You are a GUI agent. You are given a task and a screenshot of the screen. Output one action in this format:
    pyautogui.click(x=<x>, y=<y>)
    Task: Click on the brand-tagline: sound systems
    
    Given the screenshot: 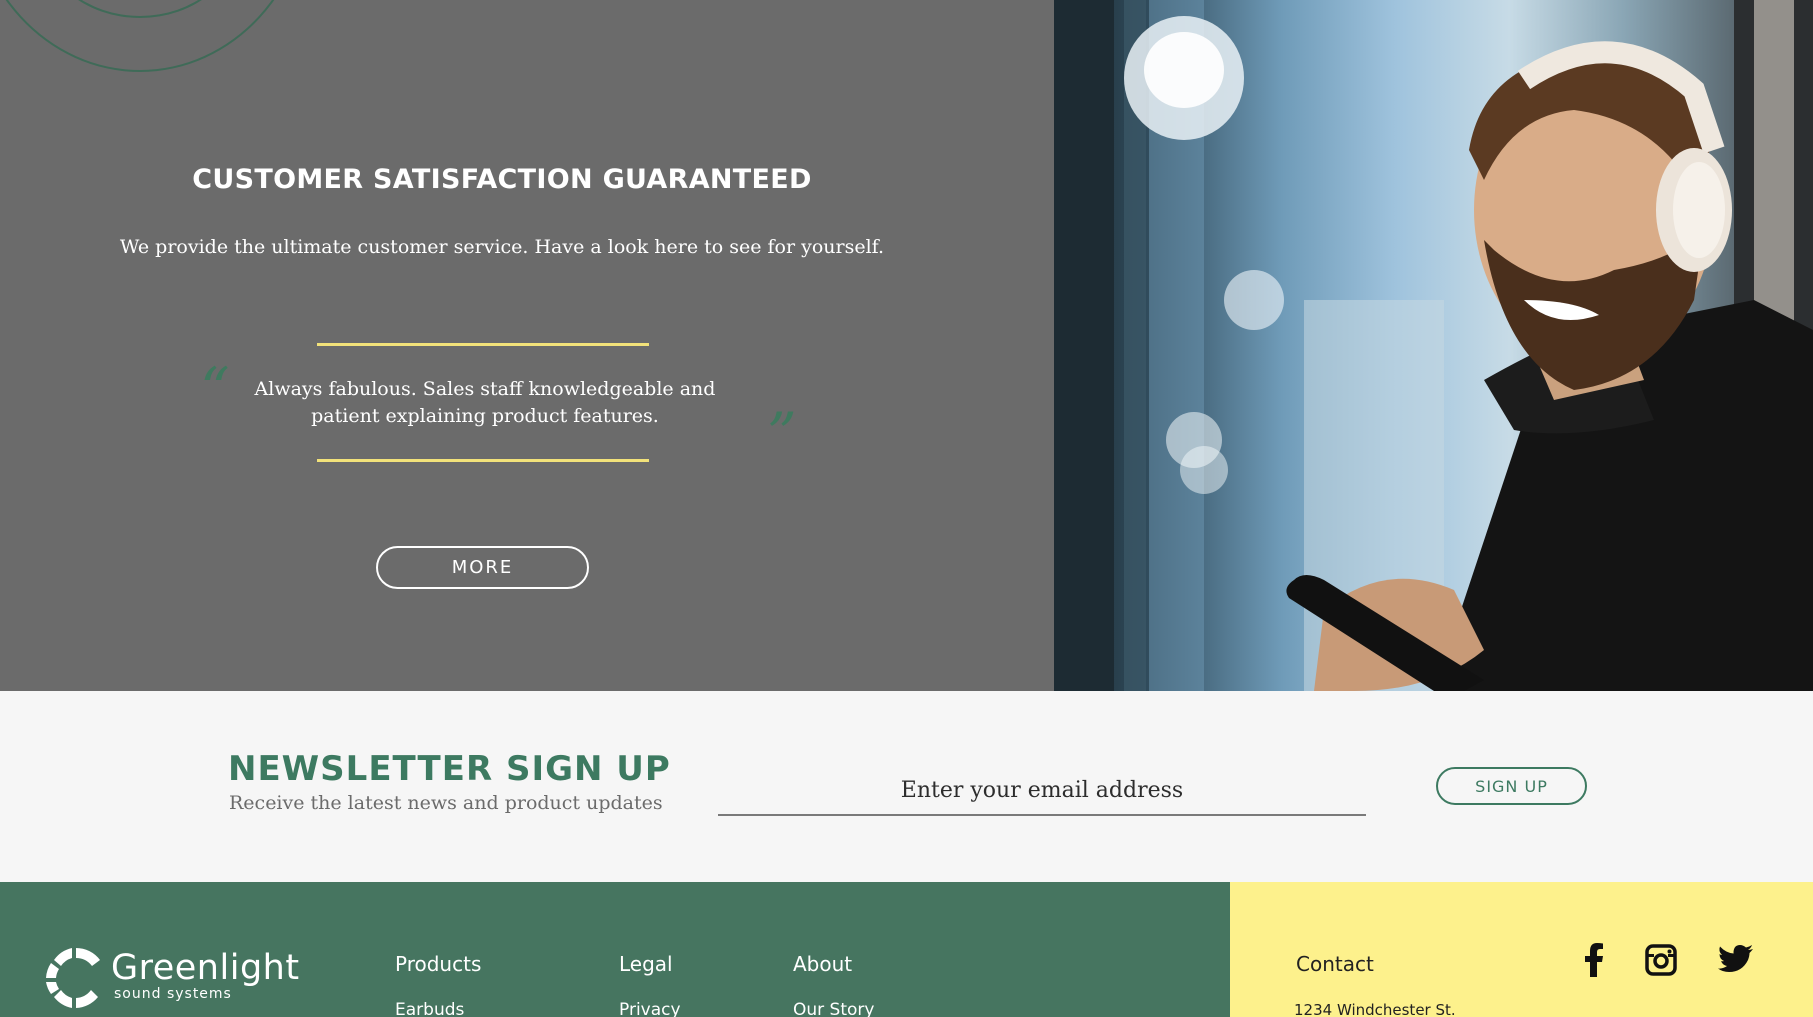 What is the action you would take?
    pyautogui.click(x=173, y=994)
    